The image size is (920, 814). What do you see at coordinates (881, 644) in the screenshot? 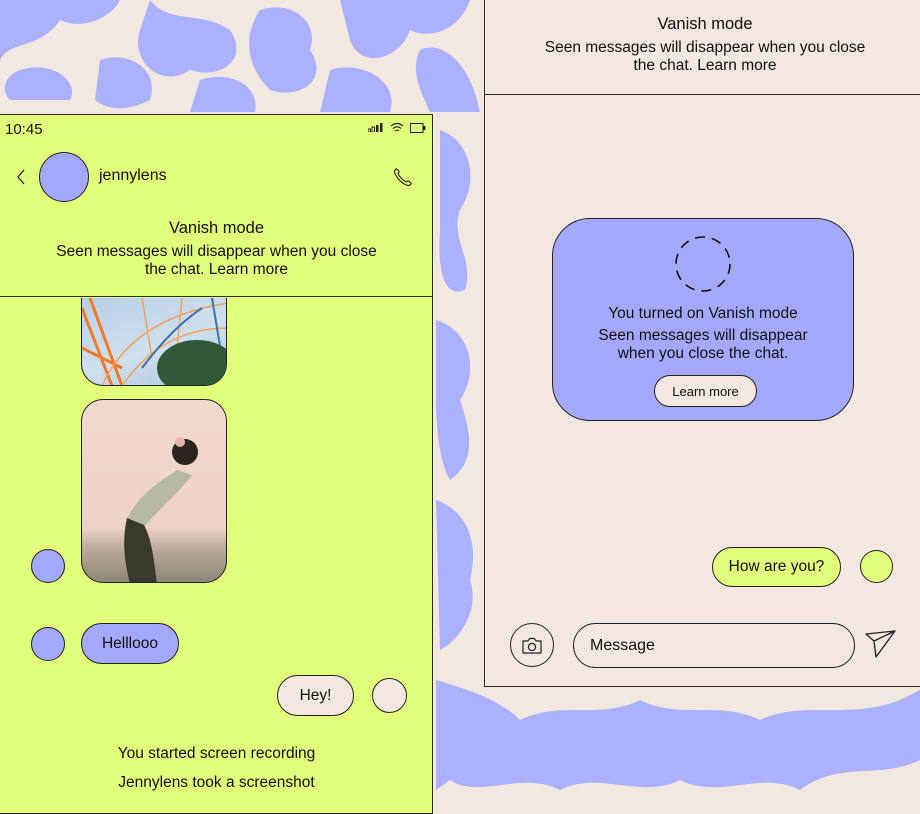
I see `send-icon` at bounding box center [881, 644].